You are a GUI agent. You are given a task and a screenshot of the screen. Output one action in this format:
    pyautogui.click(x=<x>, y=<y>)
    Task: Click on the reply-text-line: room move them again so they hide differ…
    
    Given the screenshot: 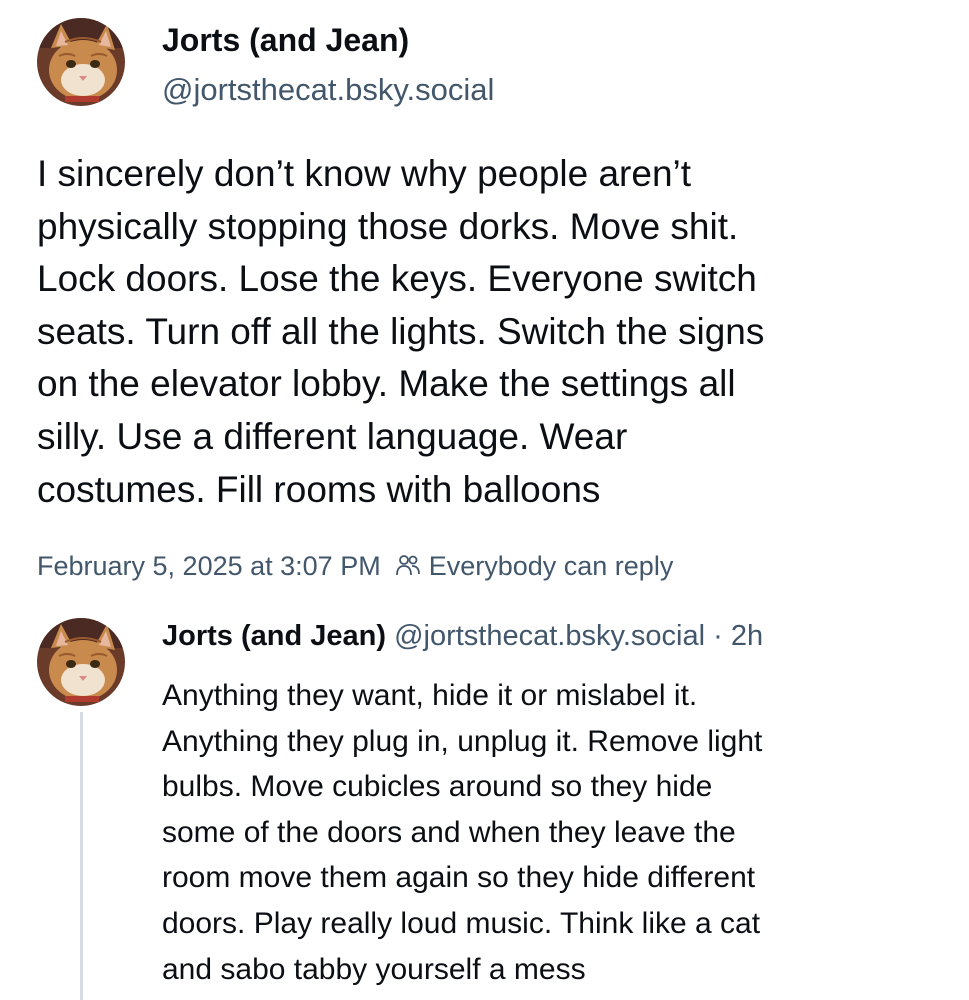 What is the action you would take?
    pyautogui.click(x=459, y=878)
    